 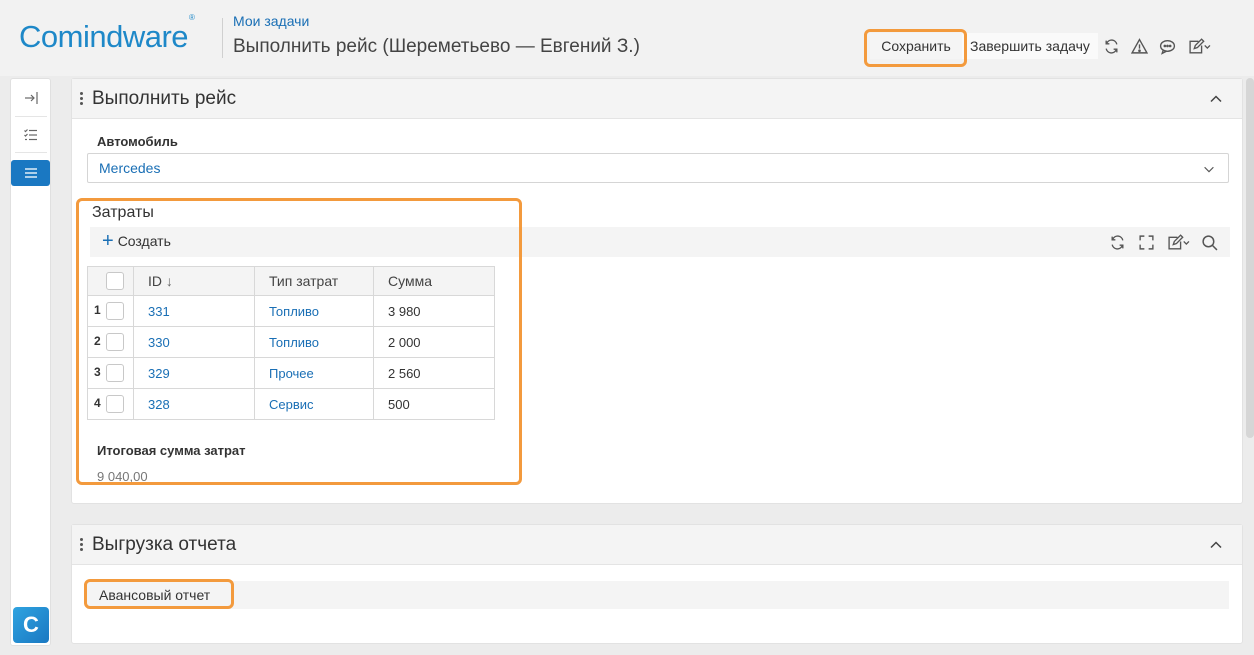 What do you see at coordinates (434, 311) in the screenshot?
I see `row-sum: 3 980` at bounding box center [434, 311].